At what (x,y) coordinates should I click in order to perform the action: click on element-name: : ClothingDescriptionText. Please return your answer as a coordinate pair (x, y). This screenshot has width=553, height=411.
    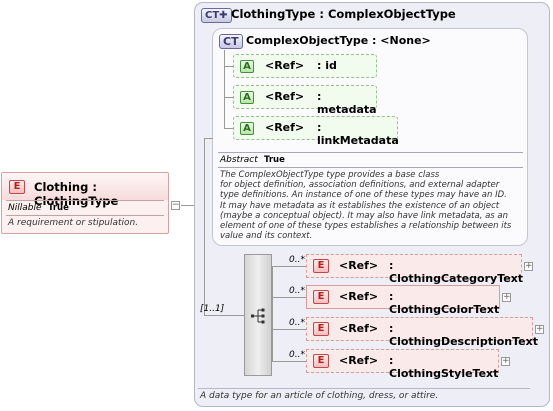
    Looking at the image, I should click on (463, 335).